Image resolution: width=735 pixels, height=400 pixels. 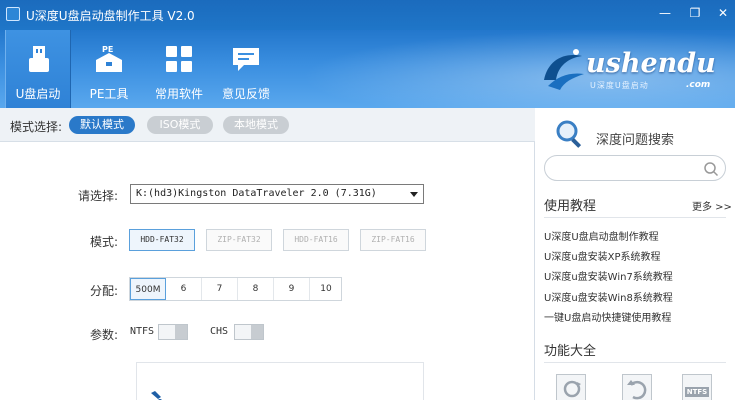 I want to click on tutorials-divider, so click(x=635, y=217).